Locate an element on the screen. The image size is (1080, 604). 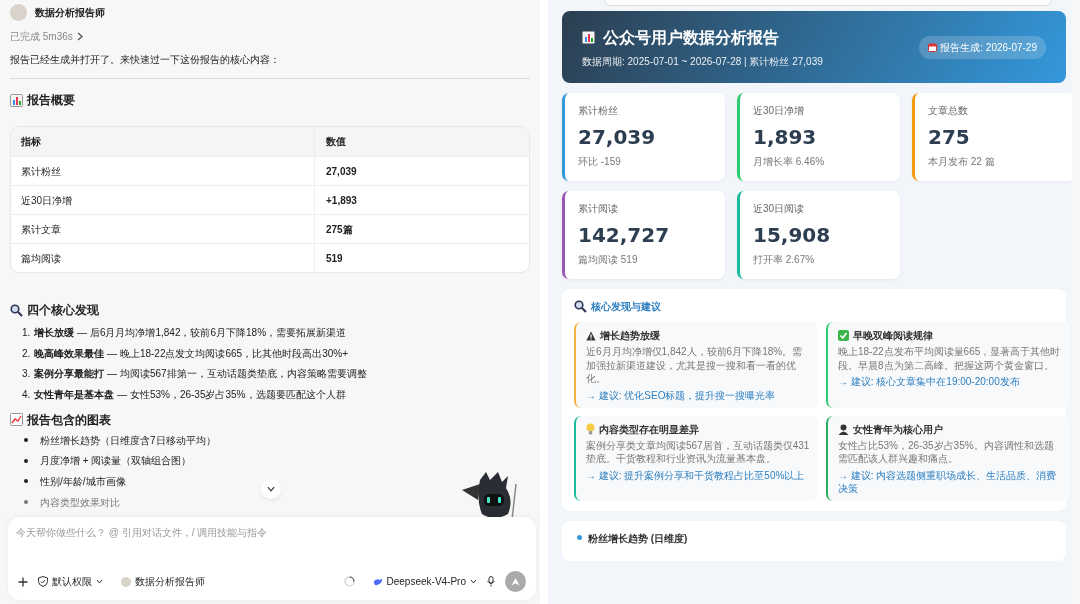
list-number: 4. is located at coordinates (26, 394).